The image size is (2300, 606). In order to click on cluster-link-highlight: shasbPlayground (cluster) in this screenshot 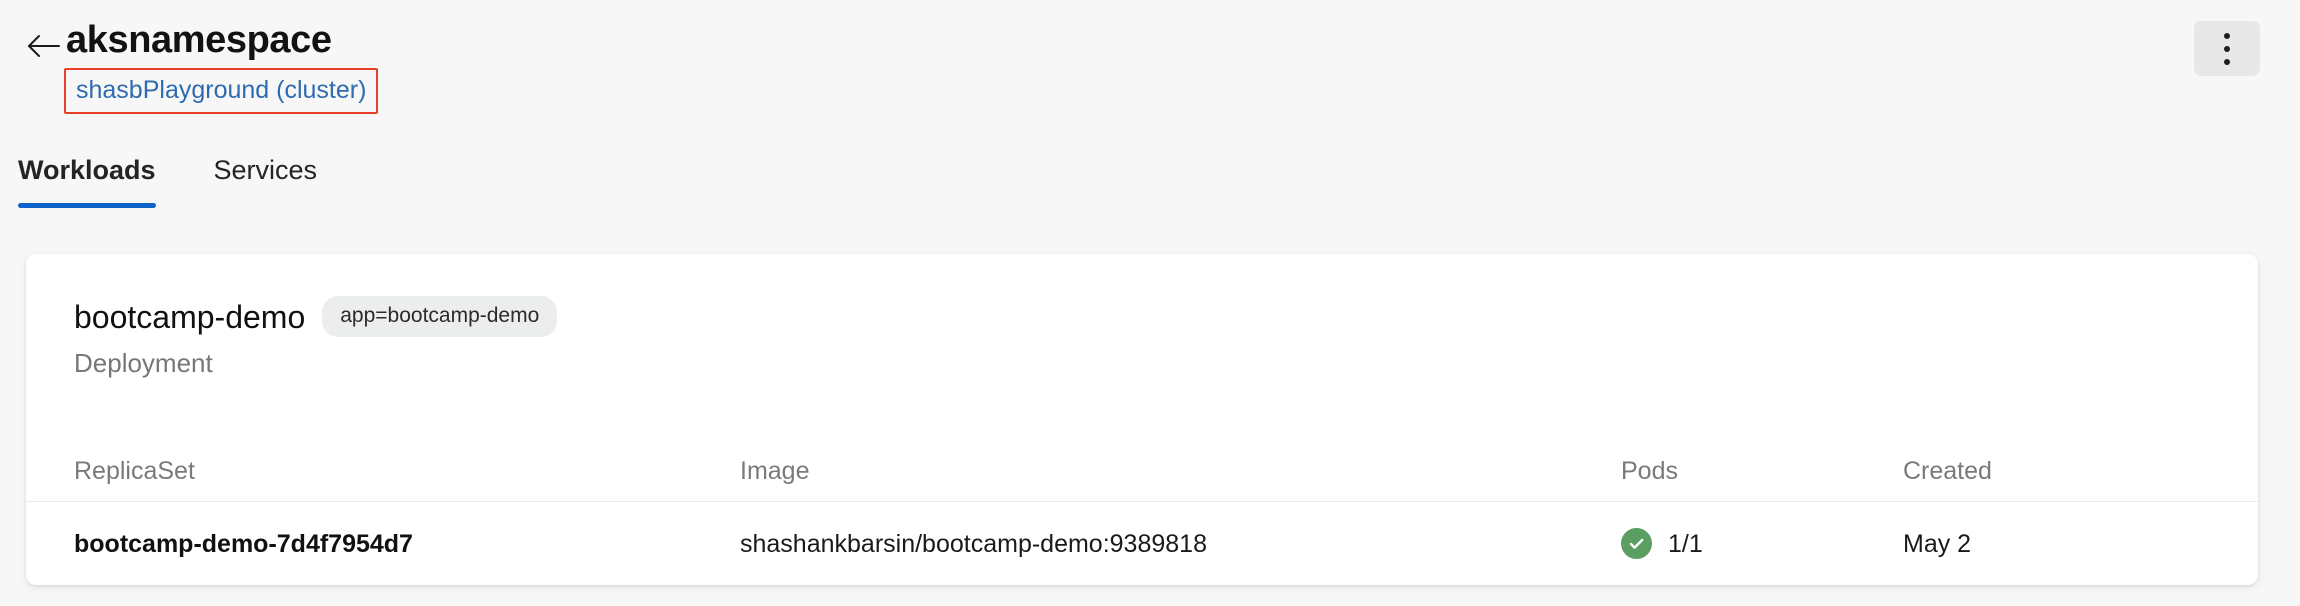, I will do `click(221, 91)`.